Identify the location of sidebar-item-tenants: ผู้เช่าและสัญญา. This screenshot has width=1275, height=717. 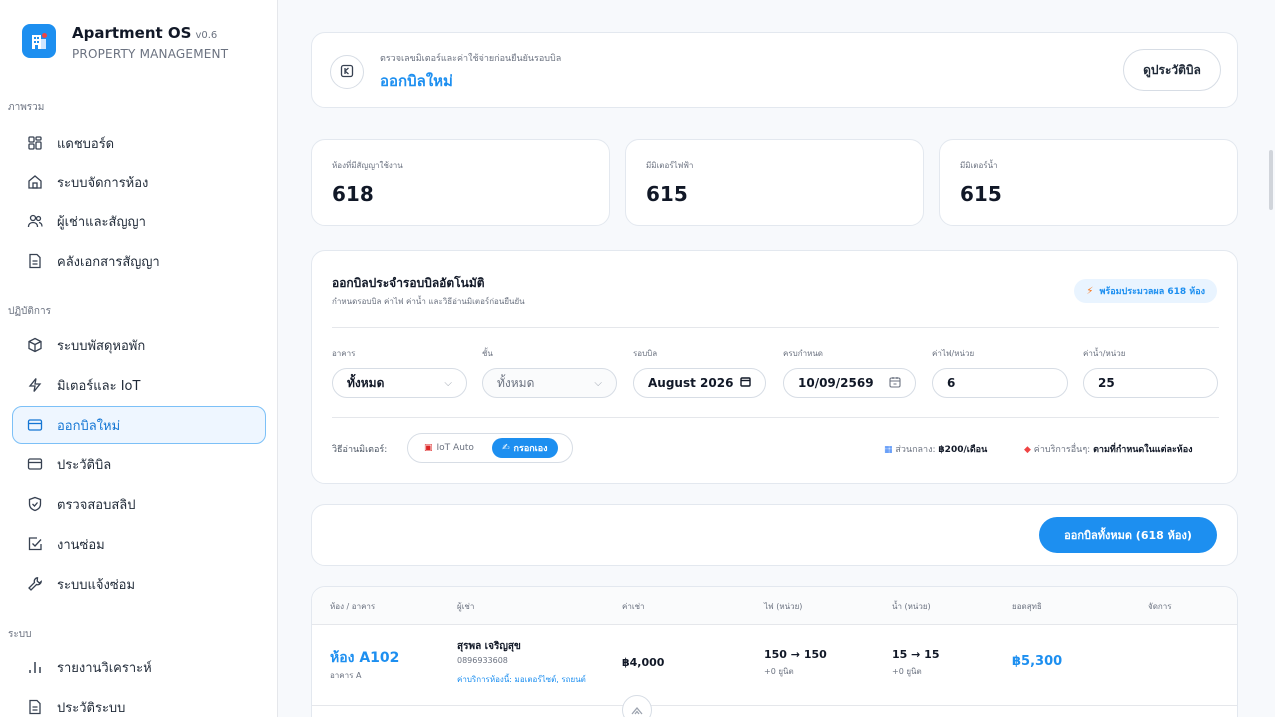
(139, 221).